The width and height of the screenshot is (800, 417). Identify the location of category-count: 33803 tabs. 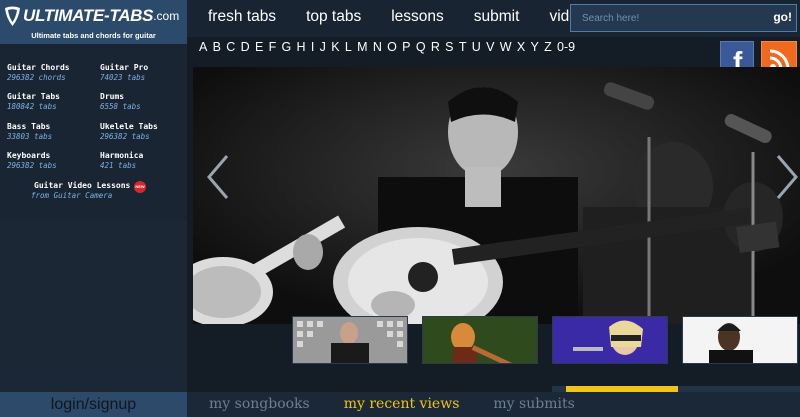
(30, 136).